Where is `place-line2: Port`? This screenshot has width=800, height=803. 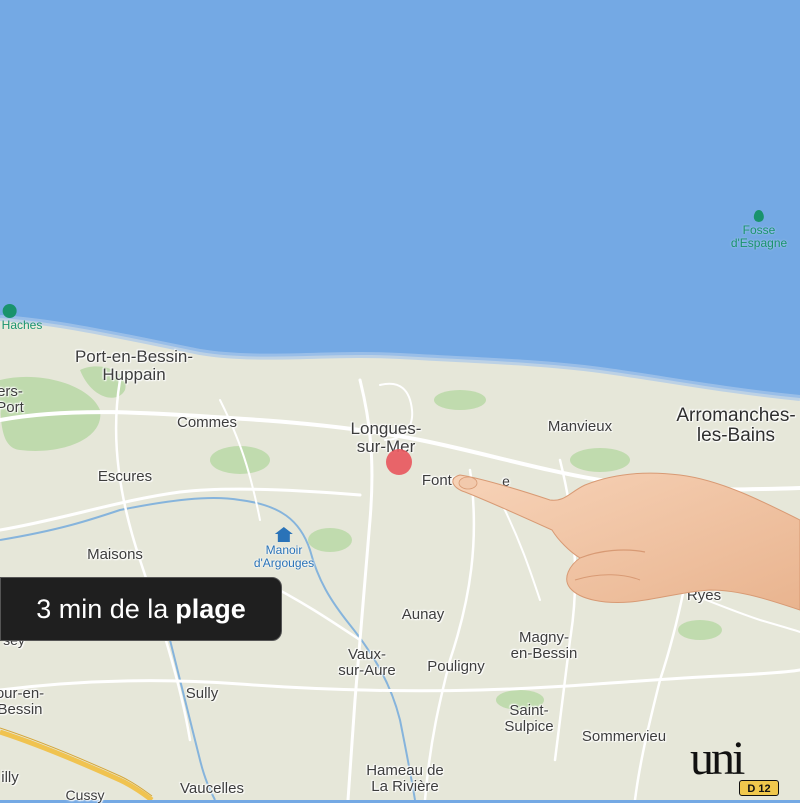
place-line2: Port is located at coordinates (12, 407).